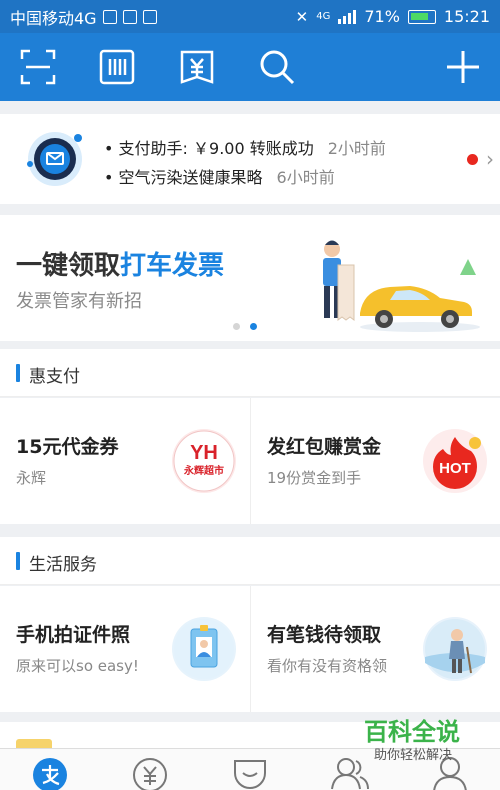 The image size is (500, 790). Describe the element at coordinates (190, 177) in the screenshot. I see `notification-text: 空气污染送健康果略` at that location.